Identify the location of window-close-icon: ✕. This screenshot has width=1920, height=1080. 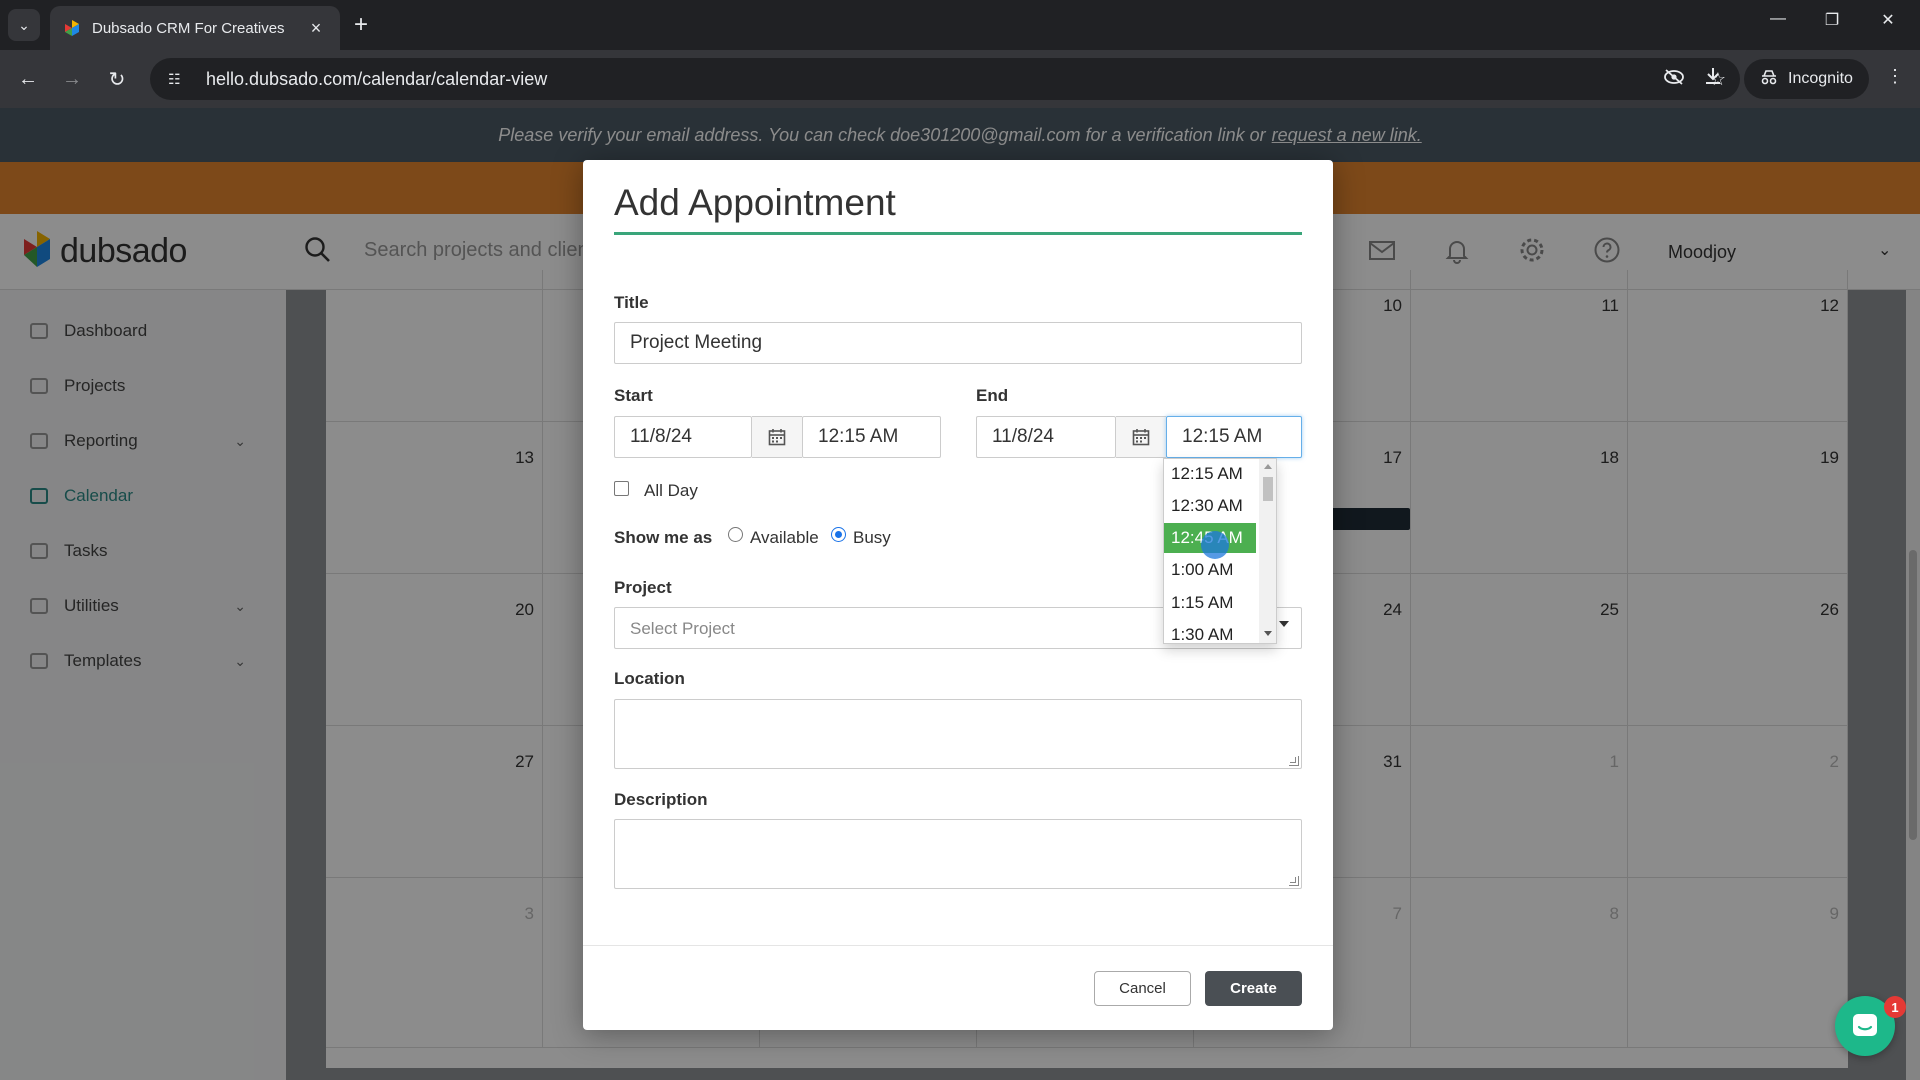
(1888, 20).